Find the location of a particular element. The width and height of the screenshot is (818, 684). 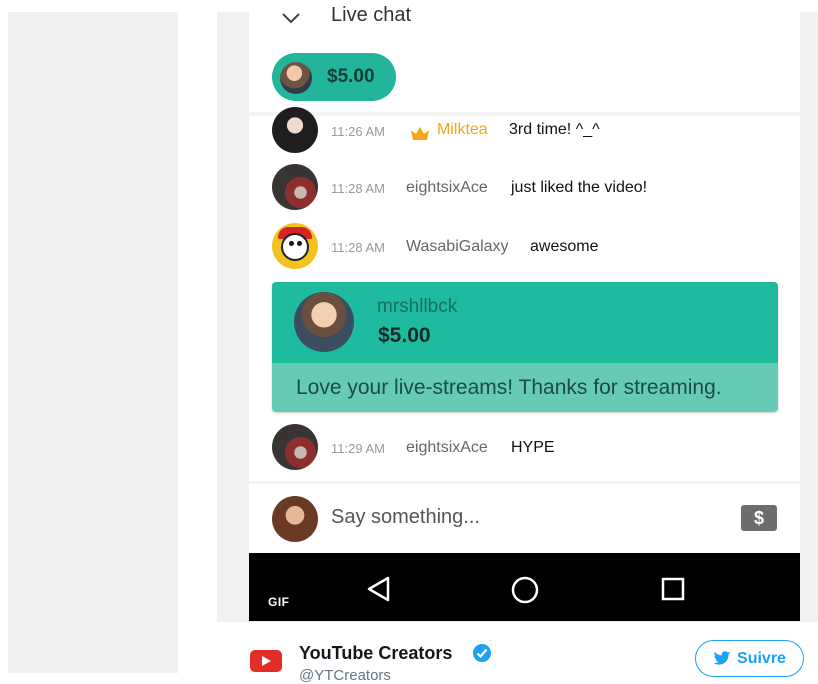

home-icon is located at coordinates (525, 590).